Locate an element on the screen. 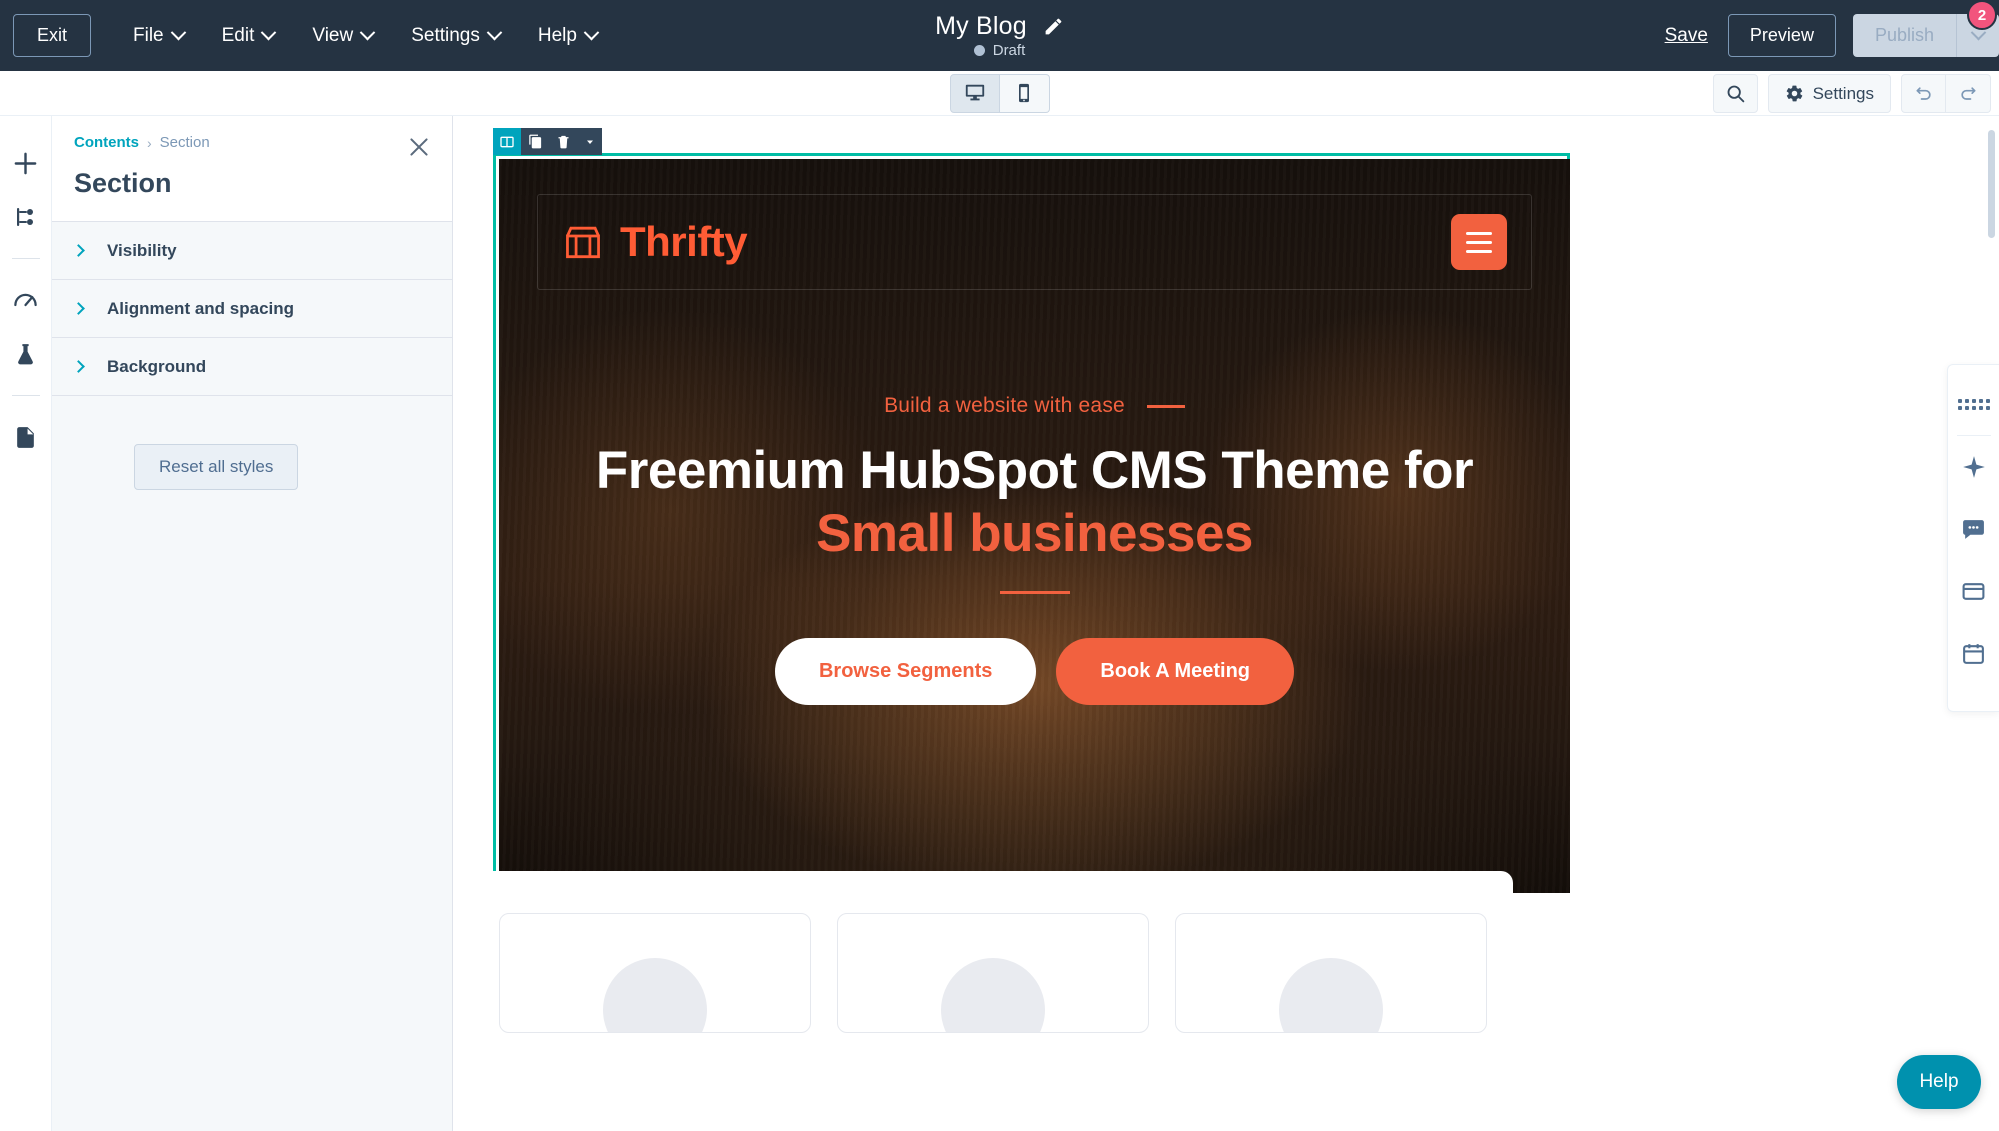 The width and height of the screenshot is (1999, 1131). redo-button is located at coordinates (1968, 93).